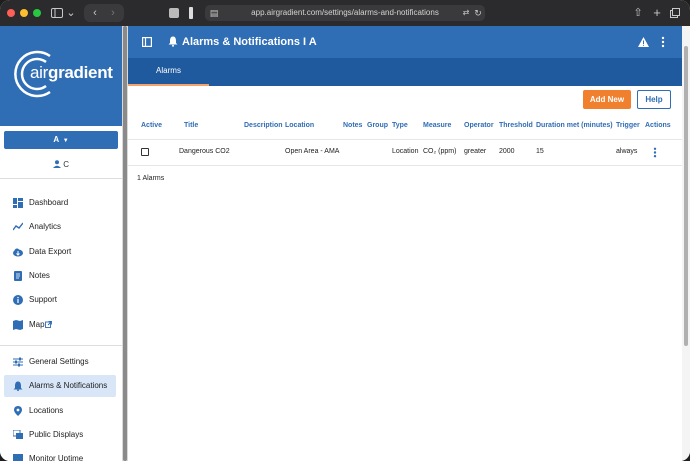  Describe the element at coordinates (80, 72) in the screenshot. I see `logo-bold: gradient` at that location.